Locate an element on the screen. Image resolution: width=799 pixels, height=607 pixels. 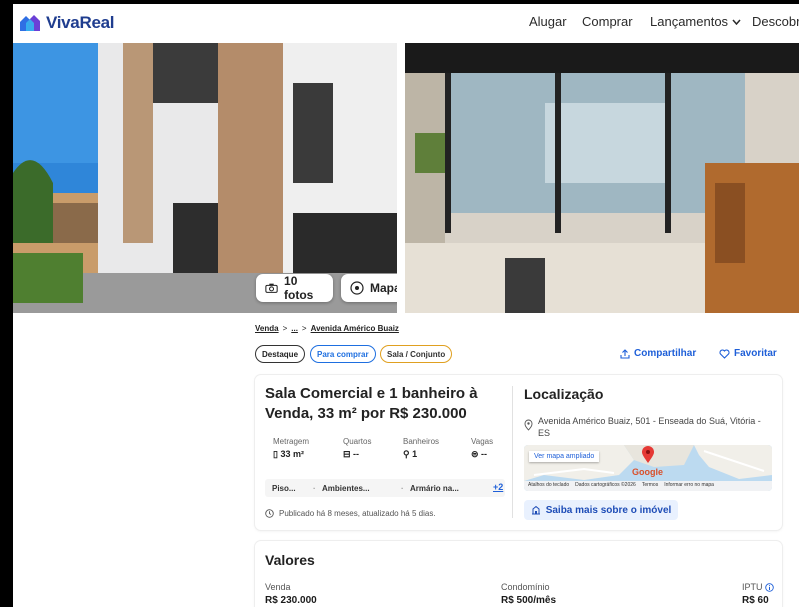
venda-label: Venda is located at coordinates (278, 587).